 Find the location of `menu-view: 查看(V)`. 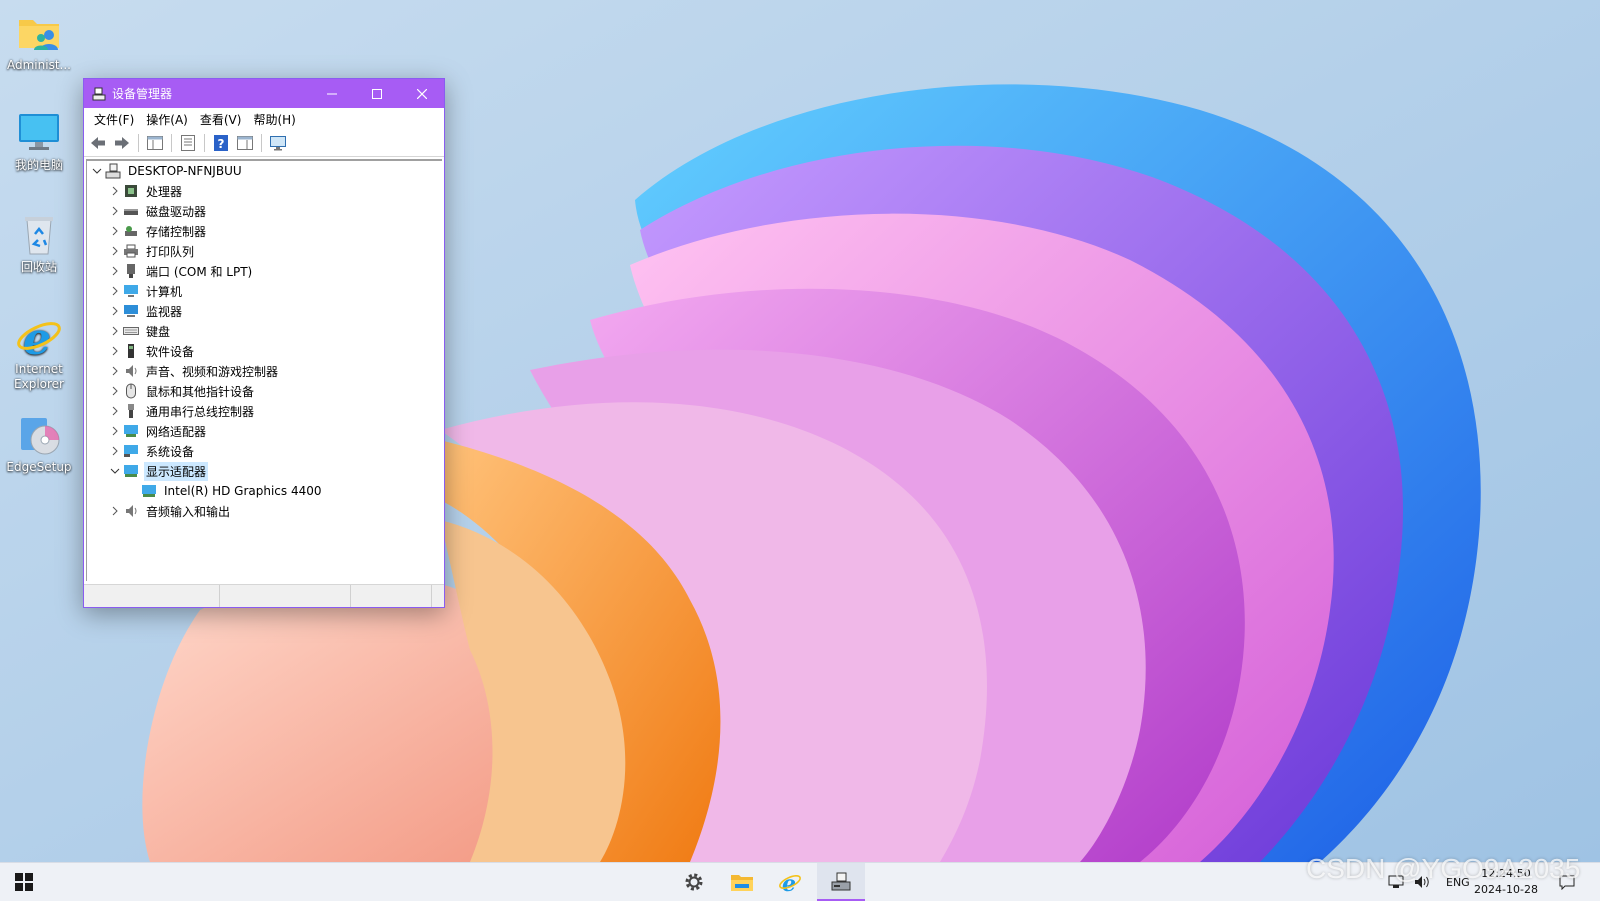

menu-view: 查看(V) is located at coordinates (221, 119).